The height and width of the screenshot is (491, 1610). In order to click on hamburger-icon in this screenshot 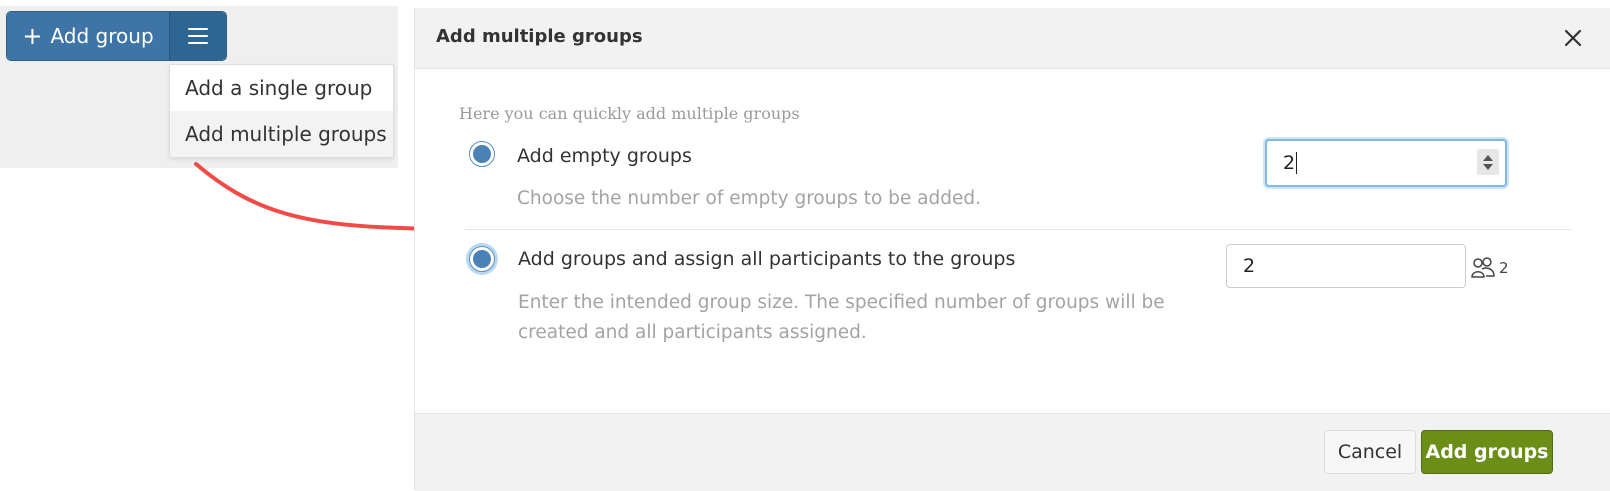, I will do `click(198, 36)`.